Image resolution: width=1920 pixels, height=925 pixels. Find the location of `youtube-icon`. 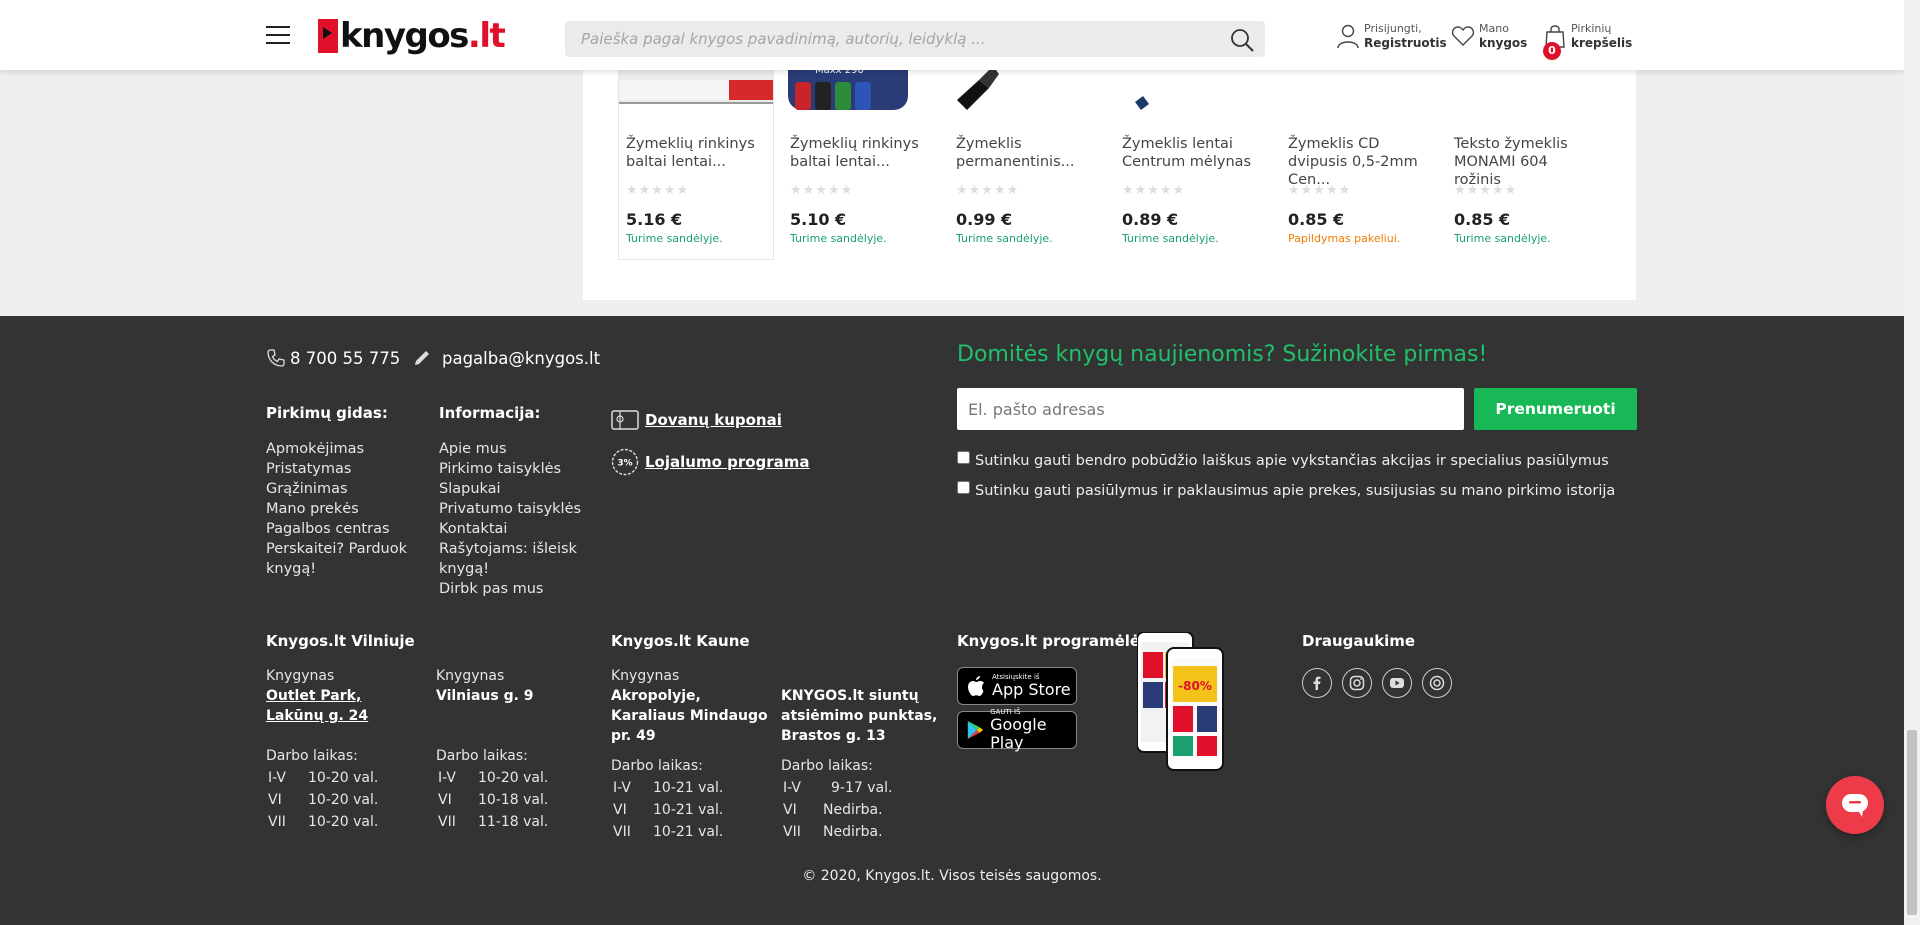

youtube-icon is located at coordinates (1397, 683).